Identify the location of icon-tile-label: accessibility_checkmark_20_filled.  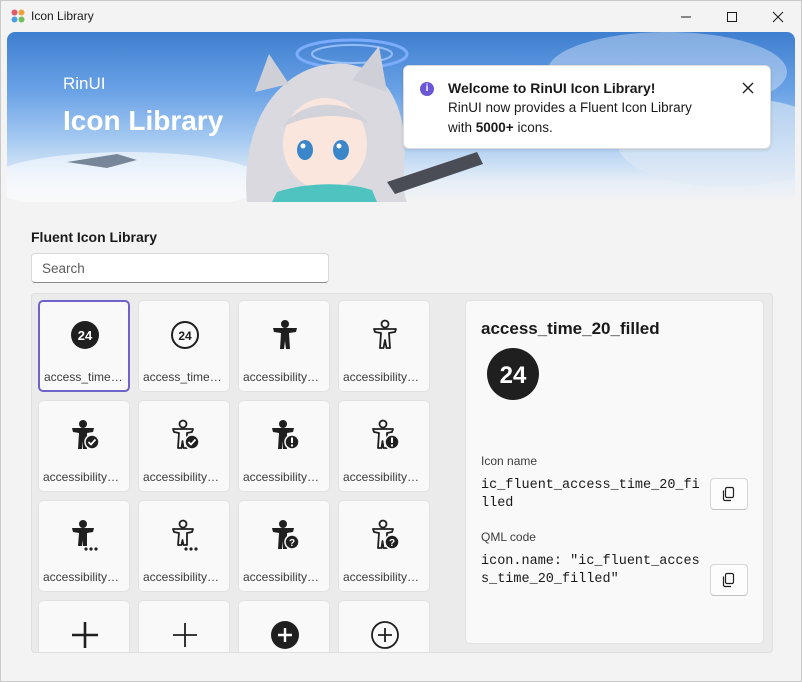
(84, 477).